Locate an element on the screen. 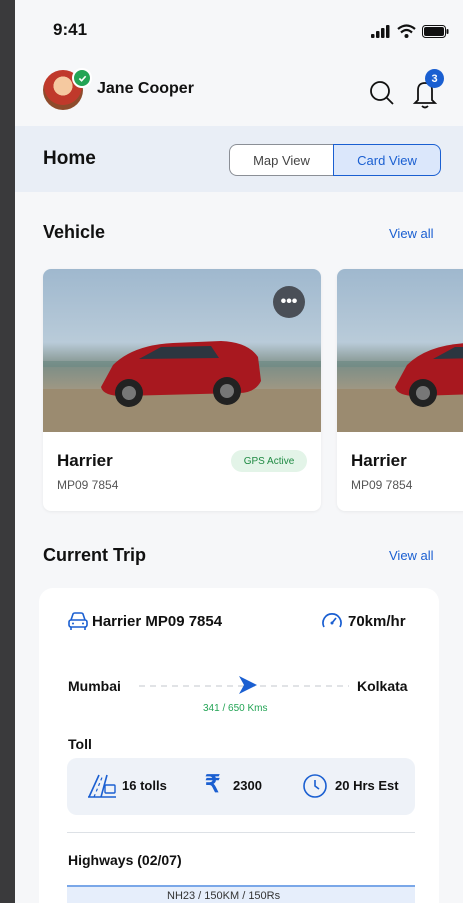 Image resolution: width=463 pixels, height=903 pixels. trip-vehicle: Harrier MP09 7854 is located at coordinates (157, 621).